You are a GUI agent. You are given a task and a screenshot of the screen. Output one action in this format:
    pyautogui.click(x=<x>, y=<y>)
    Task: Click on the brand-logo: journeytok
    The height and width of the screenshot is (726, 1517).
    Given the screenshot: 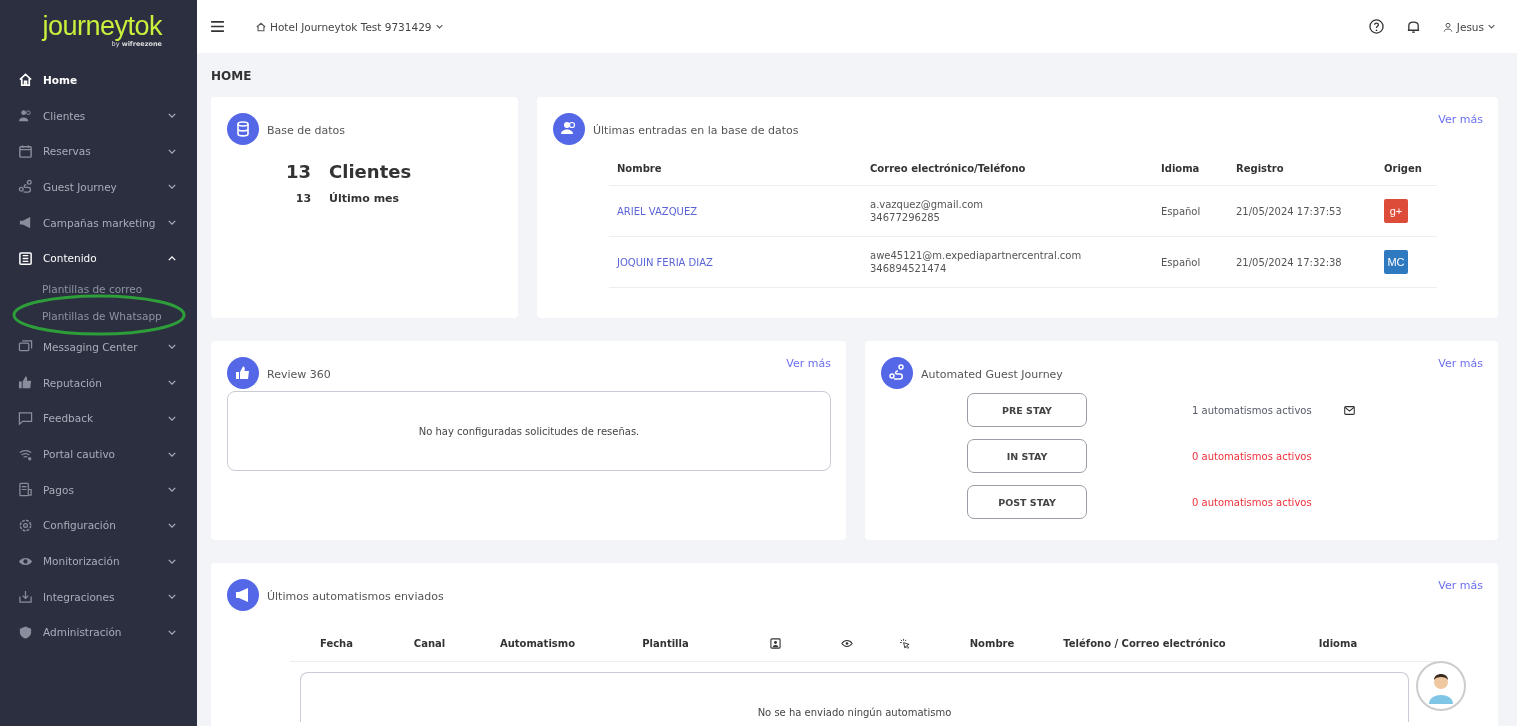 What is the action you would take?
    pyautogui.click(x=102, y=26)
    